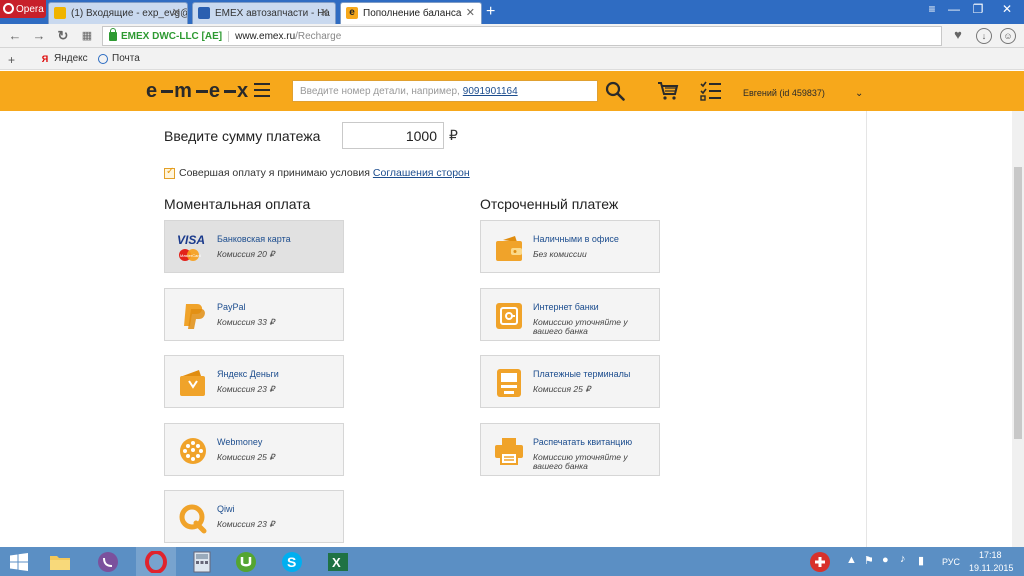 The width and height of the screenshot is (1024, 576). I want to click on excel-icon: X, so click(338, 561).